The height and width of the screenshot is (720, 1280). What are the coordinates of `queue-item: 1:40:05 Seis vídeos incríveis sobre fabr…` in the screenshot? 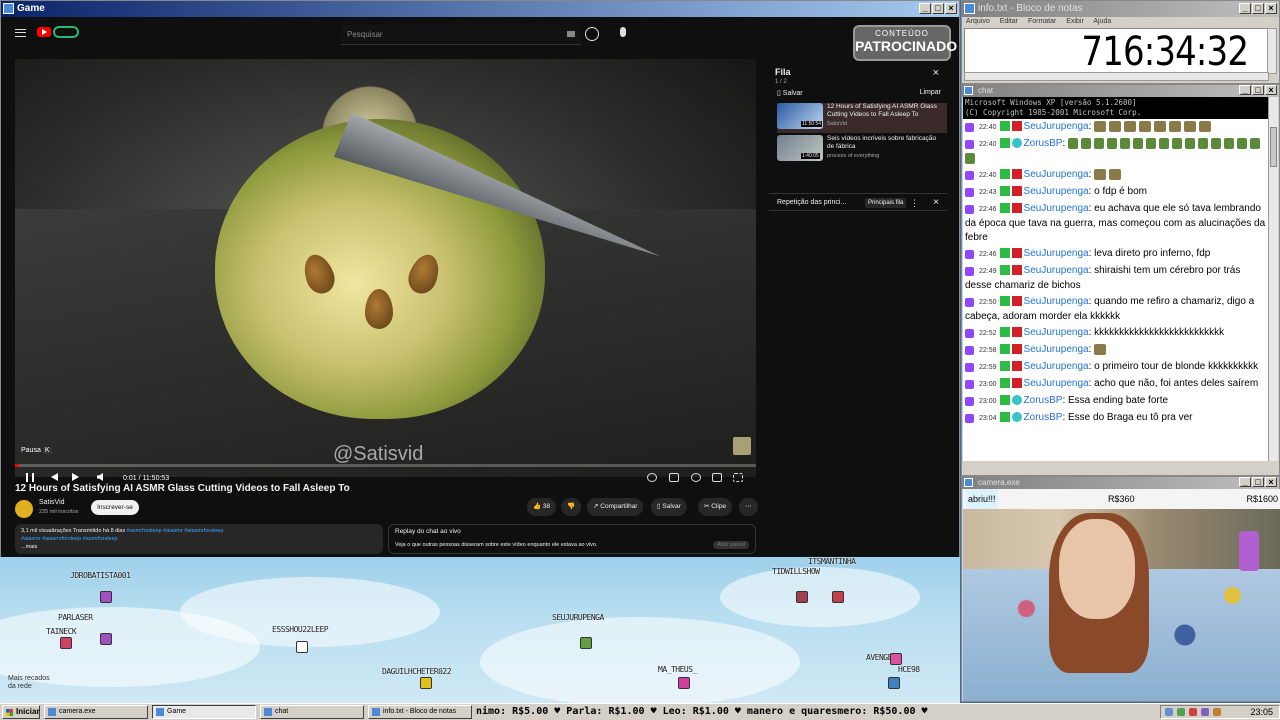 It's located at (862, 150).